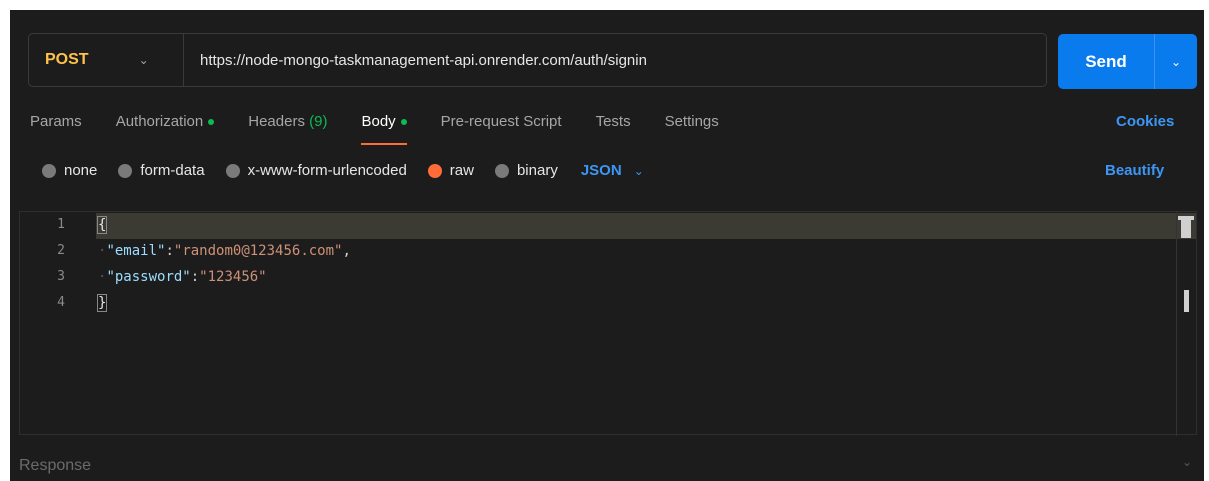 Image resolution: width=1209 pixels, height=481 pixels. I want to click on line-number: 1, so click(61, 224).